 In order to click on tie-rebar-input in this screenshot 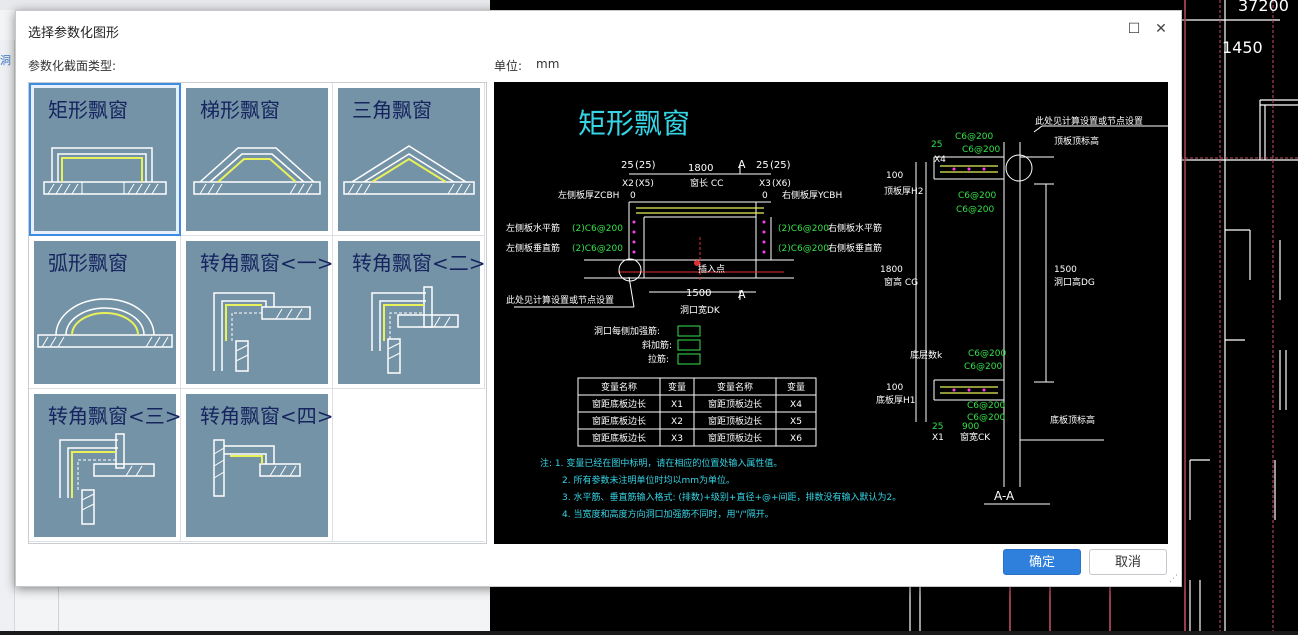, I will do `click(689, 359)`.